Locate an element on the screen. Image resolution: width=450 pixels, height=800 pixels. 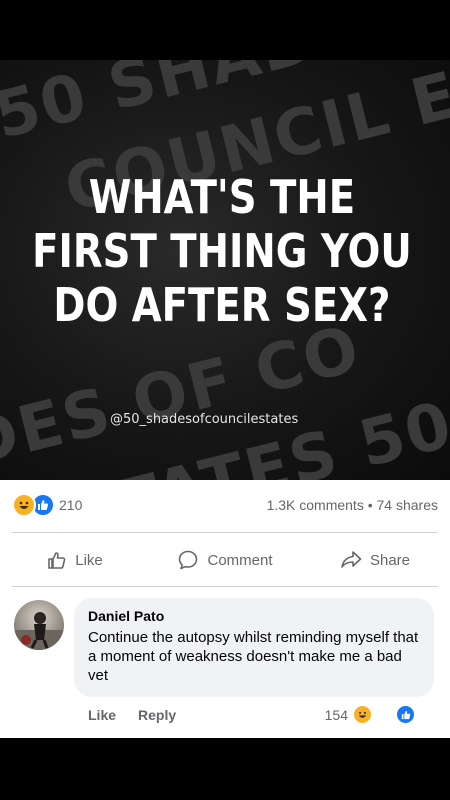
like-reaction-icon is located at coordinates (405, 714).